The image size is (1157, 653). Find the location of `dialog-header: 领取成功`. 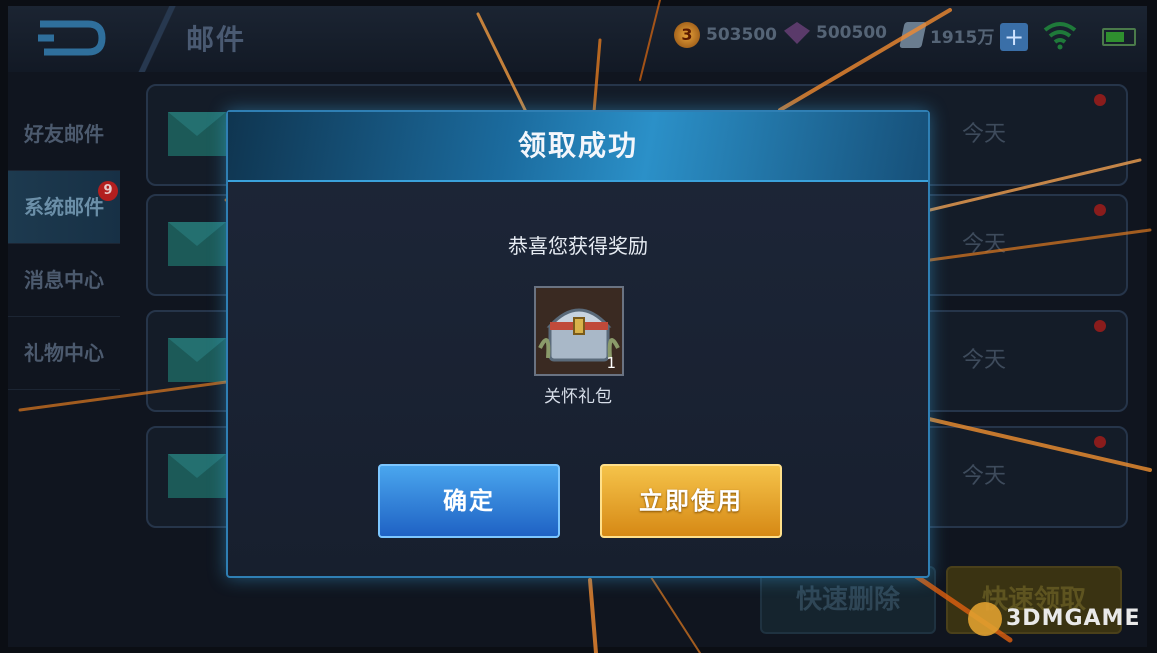

dialog-header: 领取成功 is located at coordinates (578, 147).